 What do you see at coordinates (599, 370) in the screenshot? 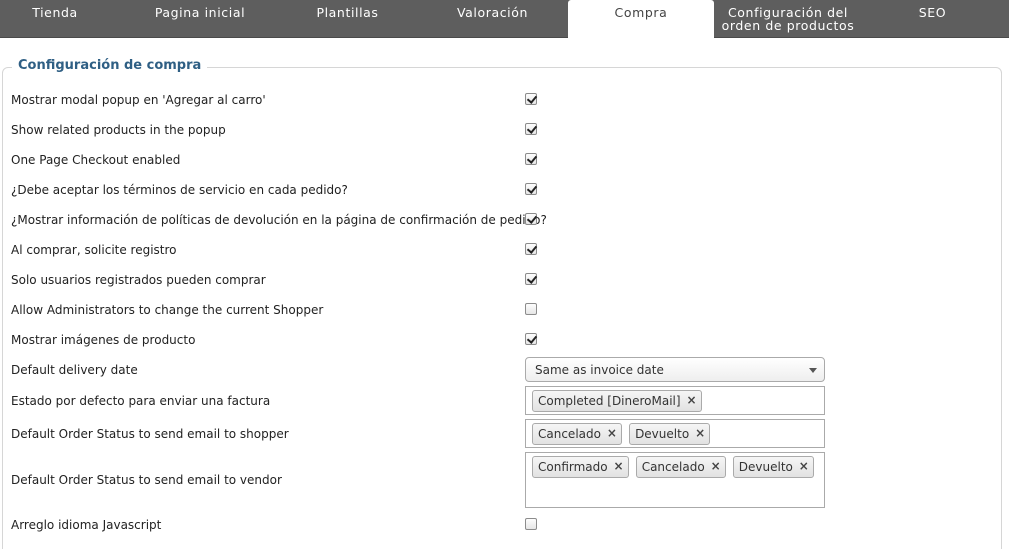
I see `delivery-date-value: Same as invoice date` at bounding box center [599, 370].